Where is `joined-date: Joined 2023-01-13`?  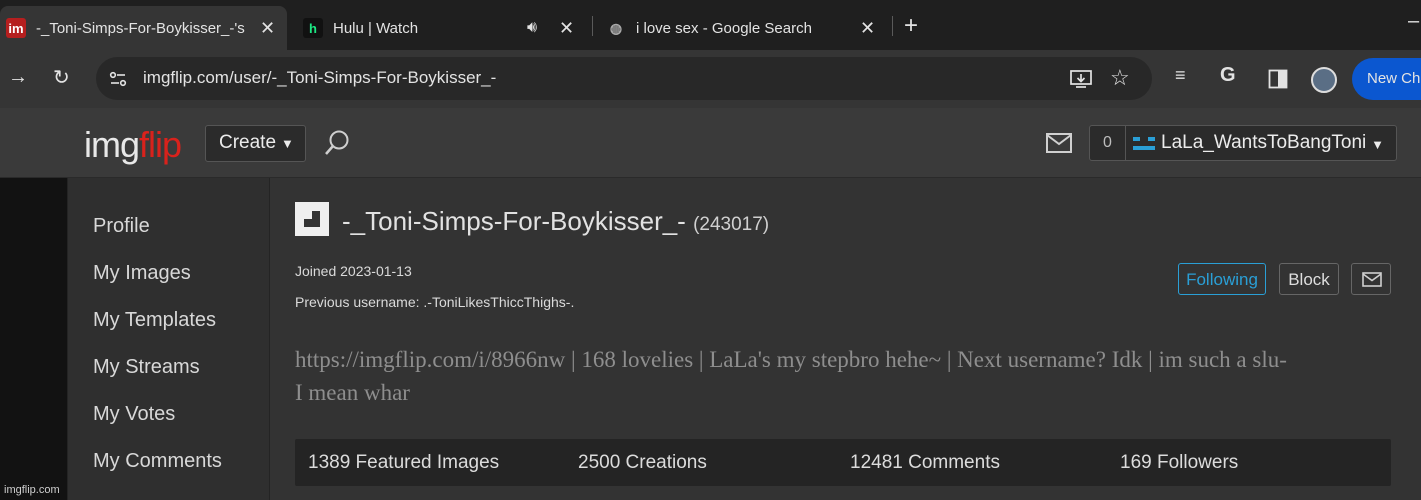
joined-date: Joined 2023-01-13 is located at coordinates (353, 271).